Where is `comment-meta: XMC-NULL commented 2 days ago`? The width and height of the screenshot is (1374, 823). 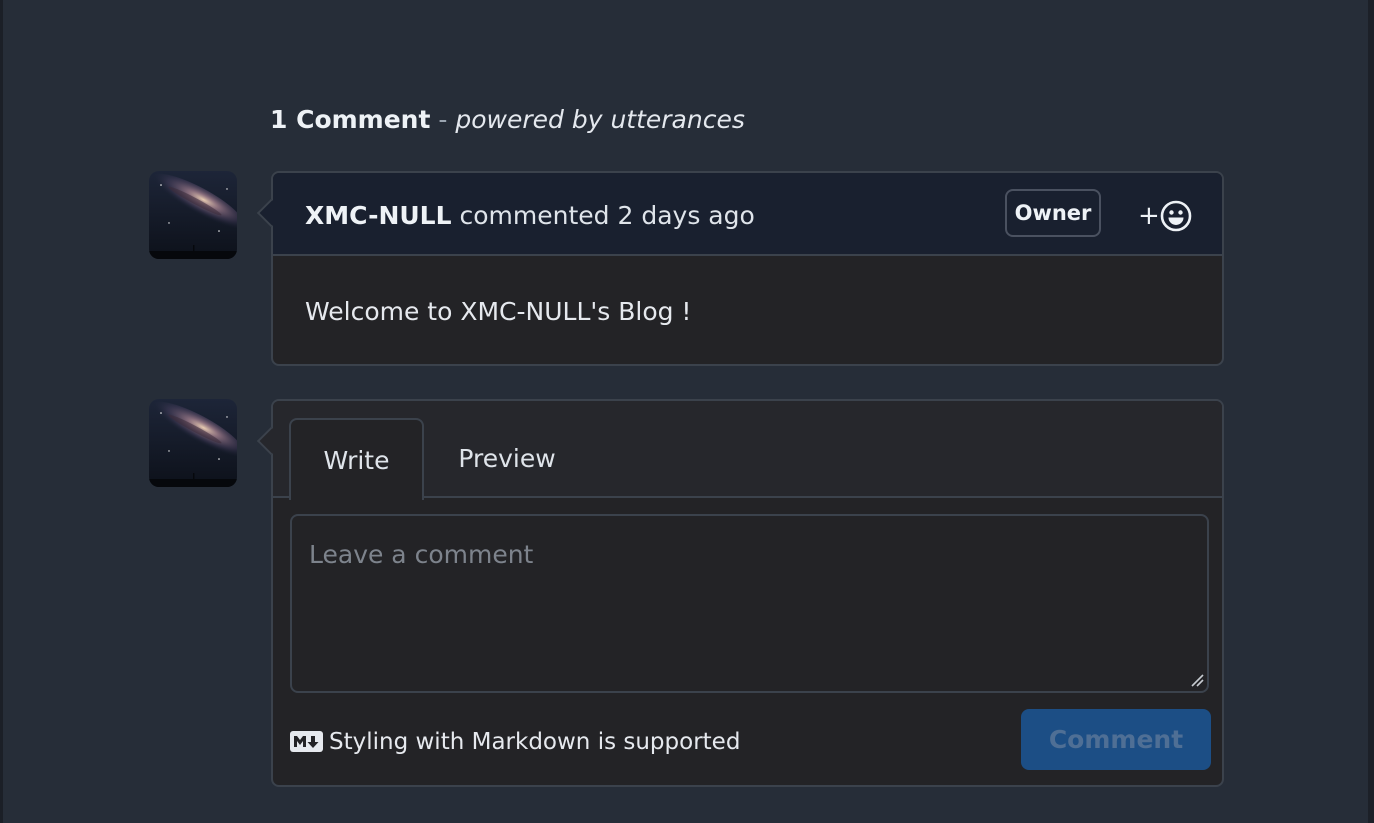 comment-meta: XMC-NULL commented 2 days ago is located at coordinates (530, 216).